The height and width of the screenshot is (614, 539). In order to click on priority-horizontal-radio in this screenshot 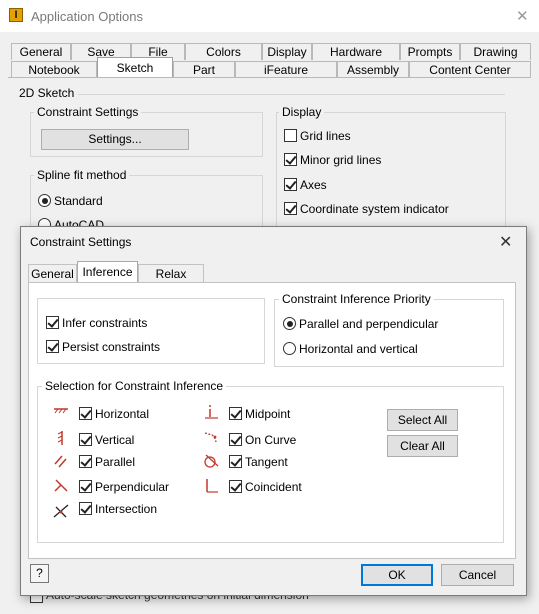, I will do `click(289, 348)`.